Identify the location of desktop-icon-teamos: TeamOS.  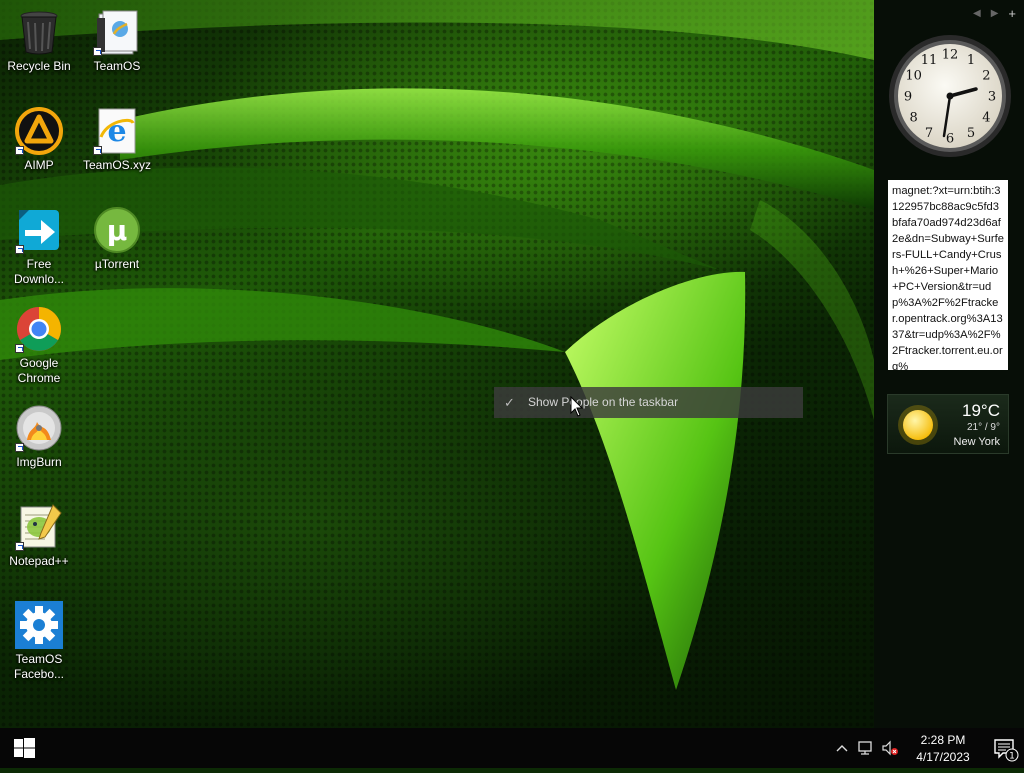
(117, 41).